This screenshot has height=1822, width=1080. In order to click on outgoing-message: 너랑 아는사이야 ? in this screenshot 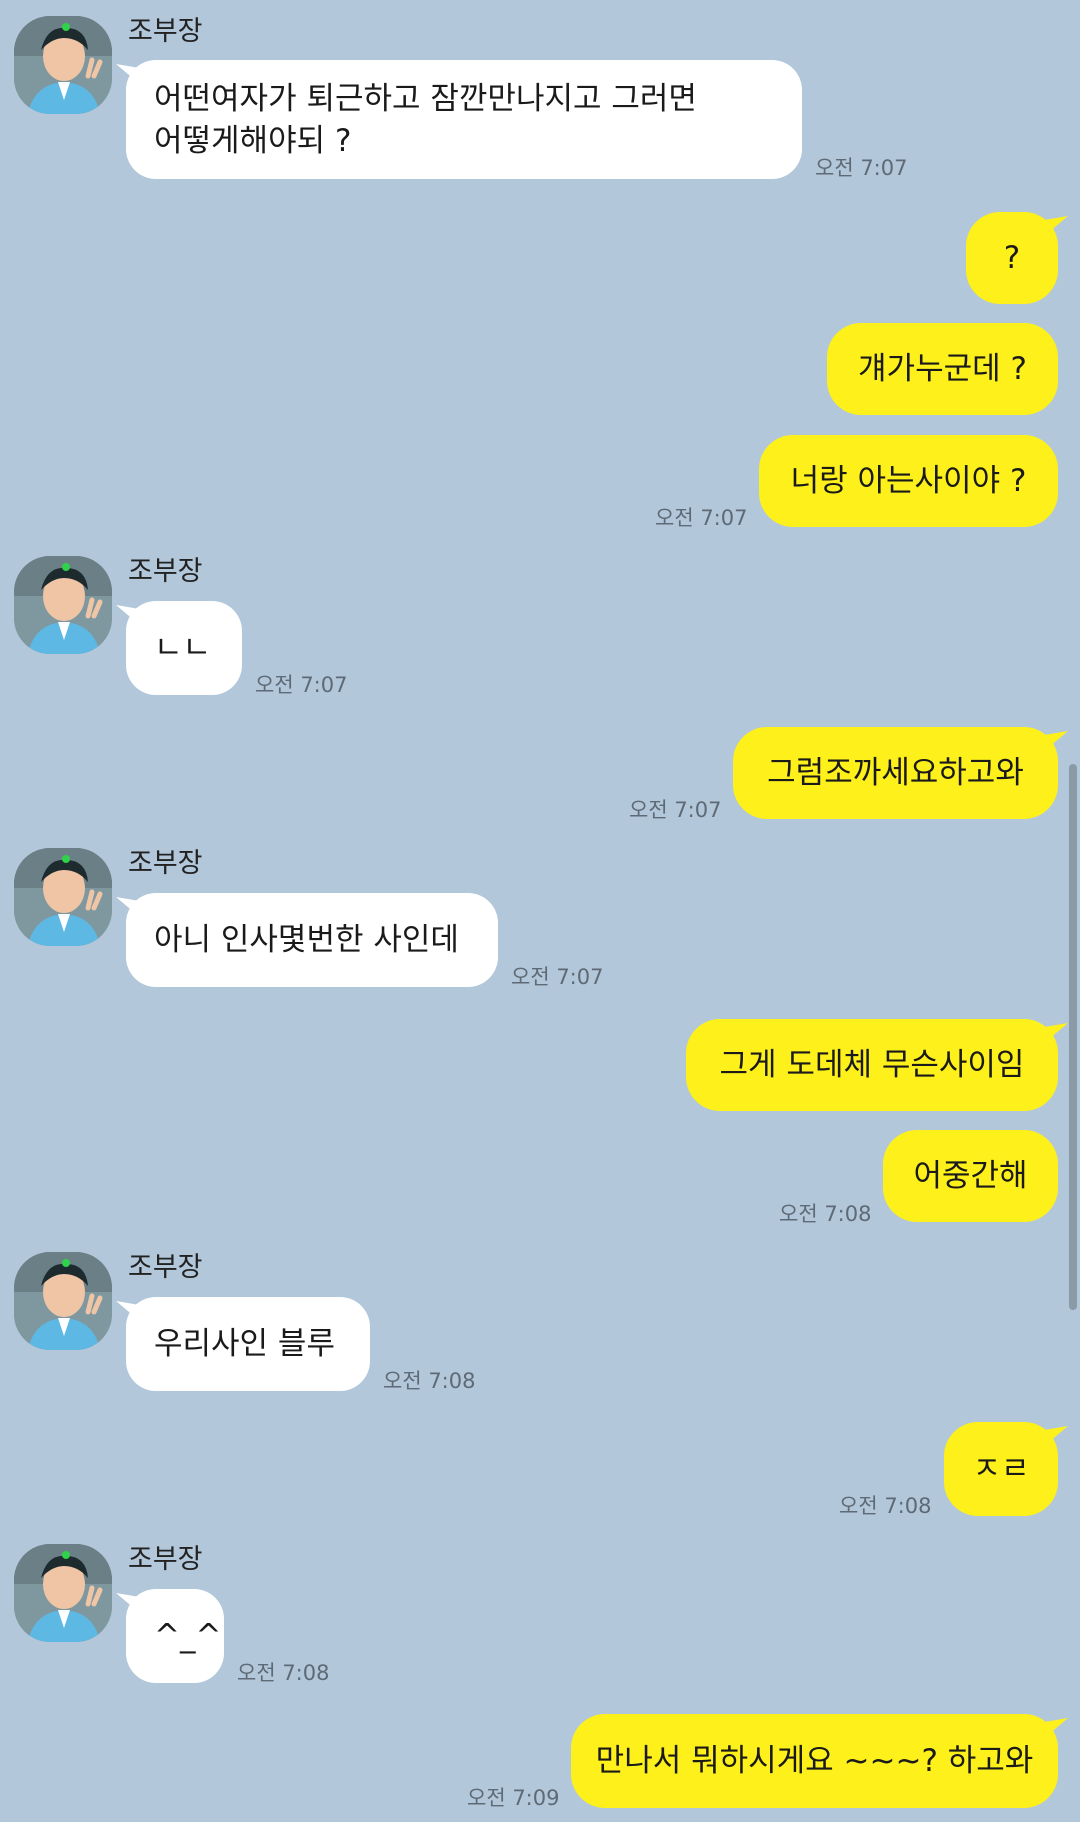, I will do `click(908, 481)`.